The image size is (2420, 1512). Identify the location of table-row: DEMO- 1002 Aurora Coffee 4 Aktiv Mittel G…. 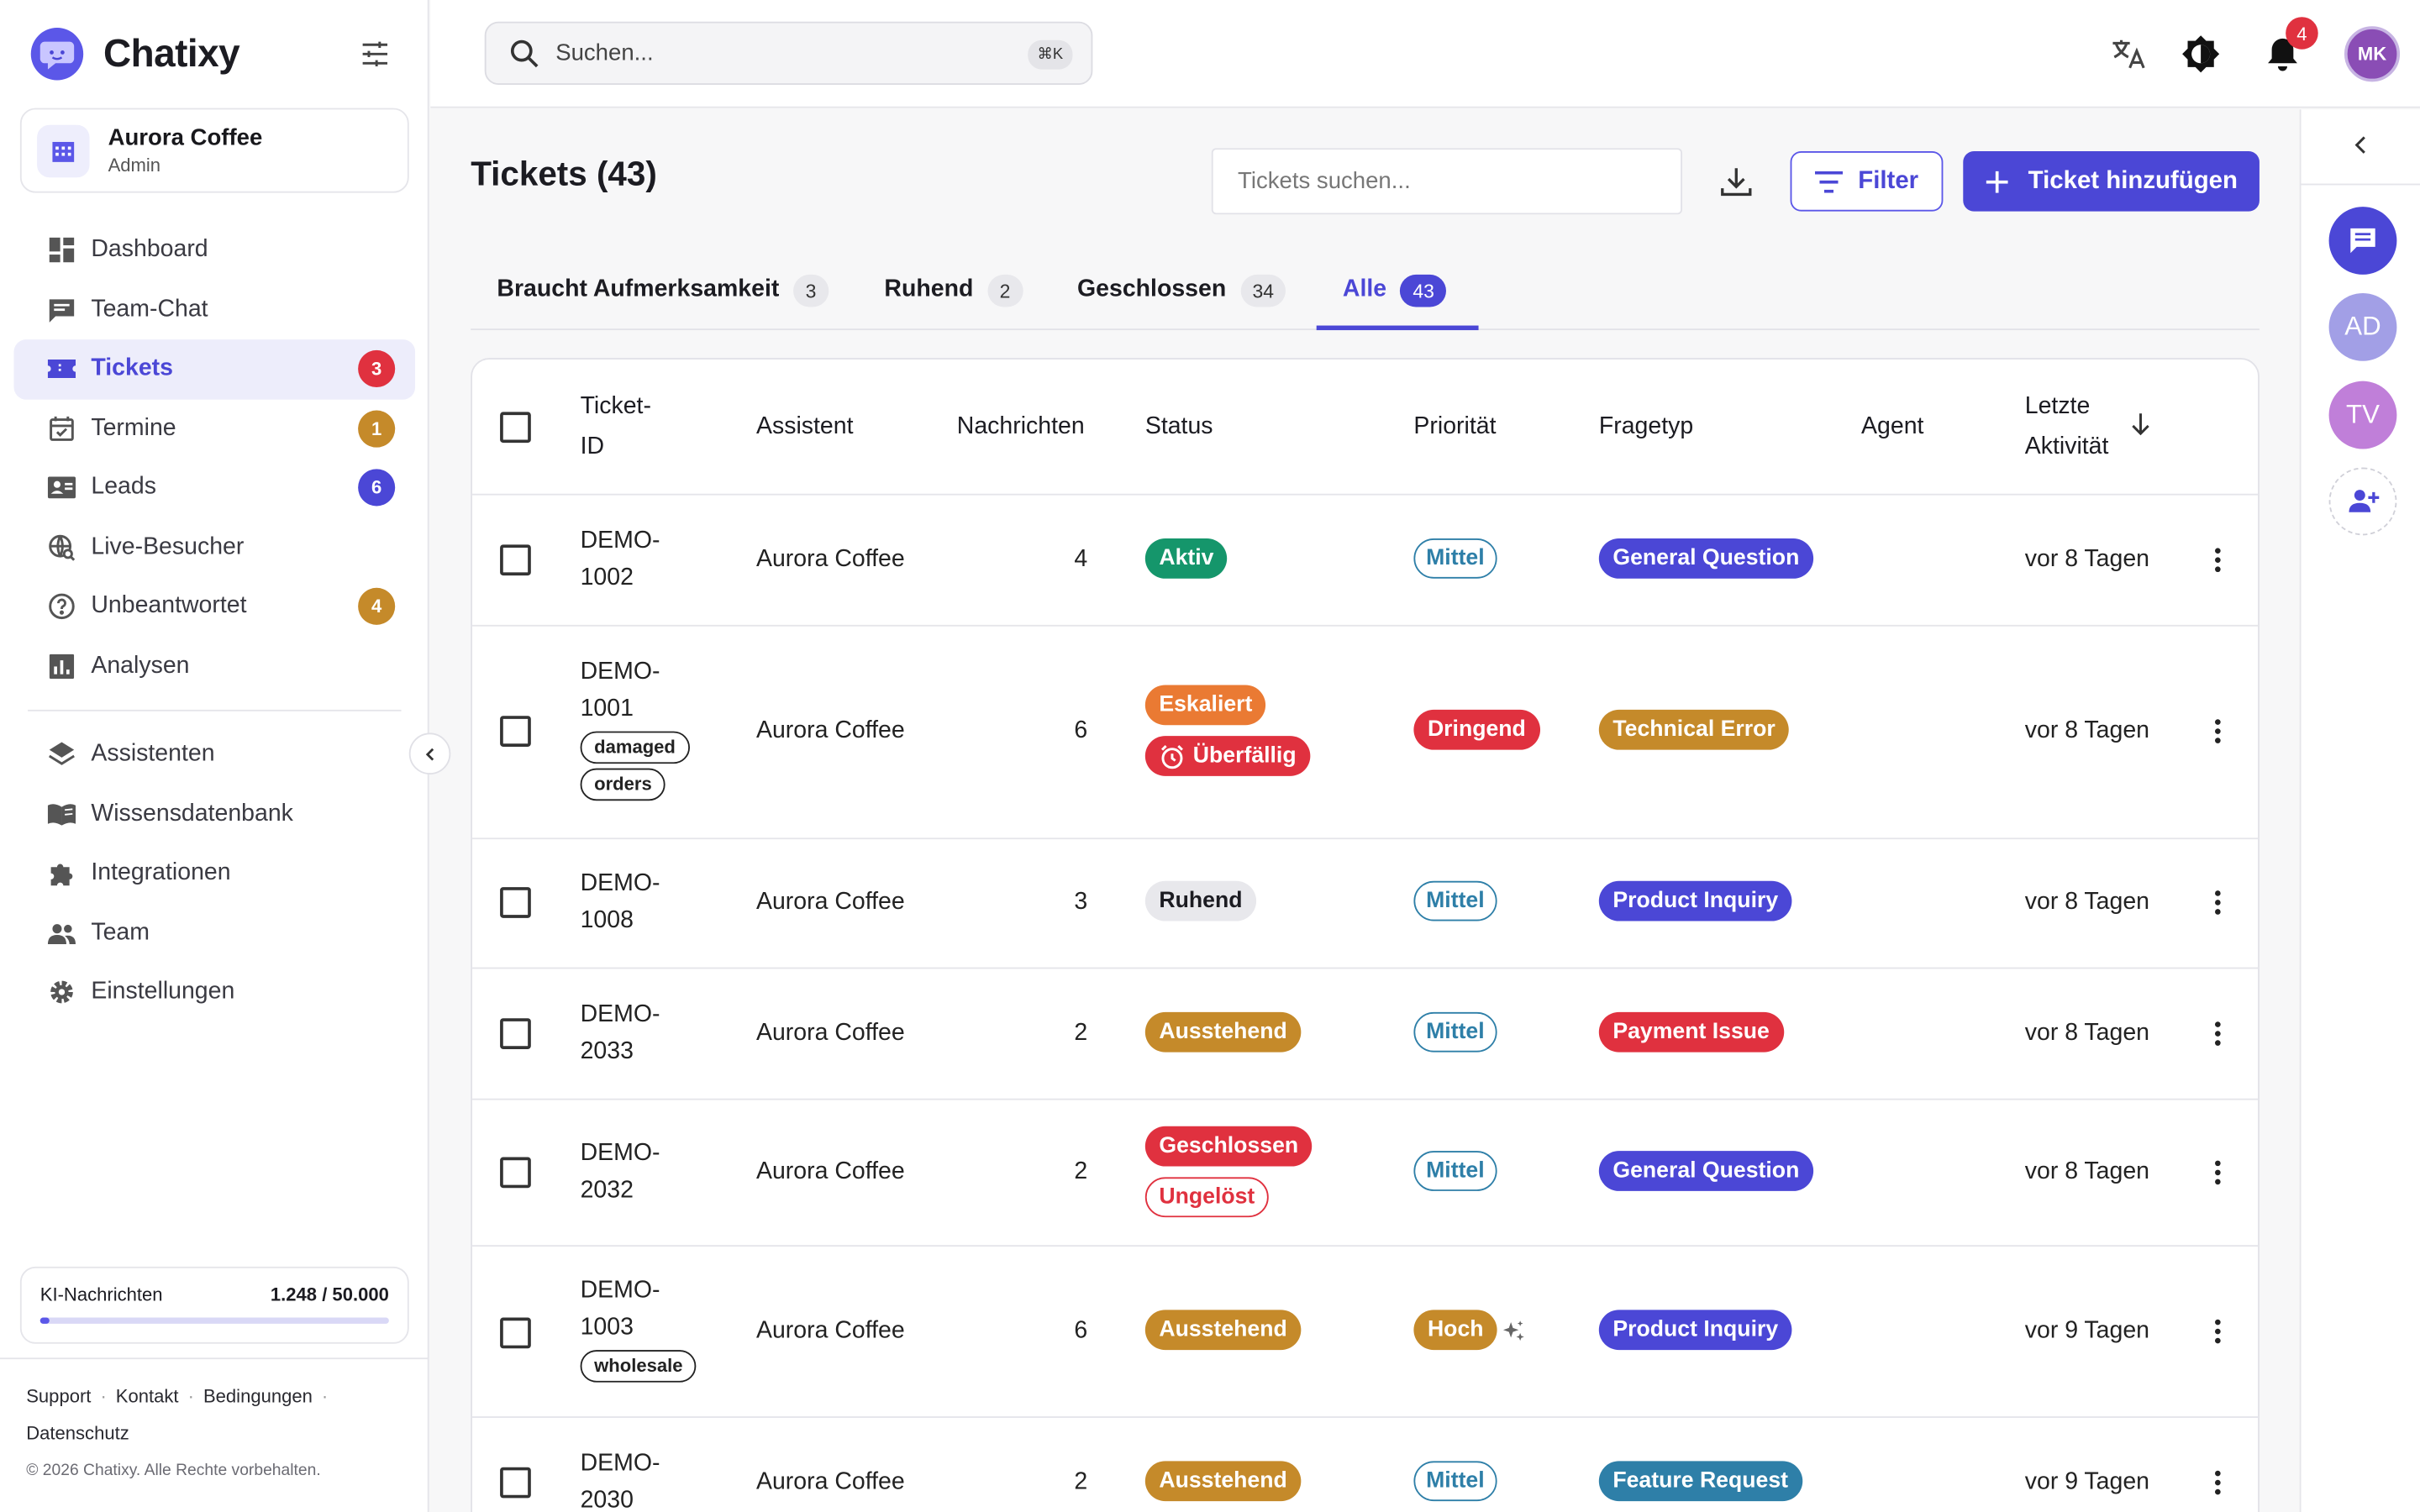
(1365, 561).